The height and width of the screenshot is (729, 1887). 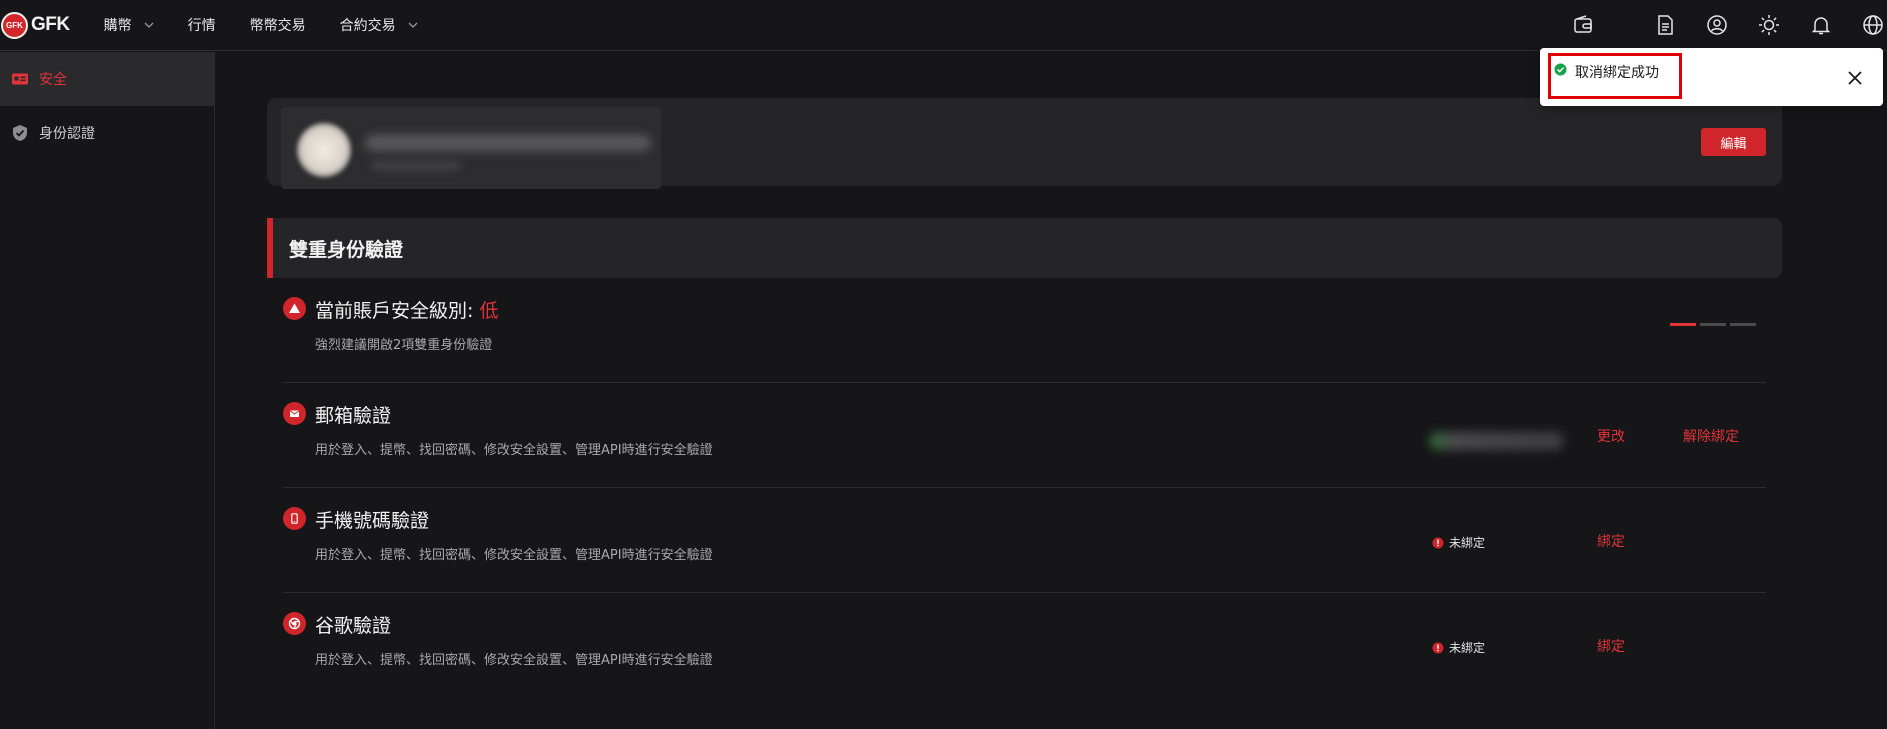 I want to click on security-level-value: 低, so click(x=489, y=311).